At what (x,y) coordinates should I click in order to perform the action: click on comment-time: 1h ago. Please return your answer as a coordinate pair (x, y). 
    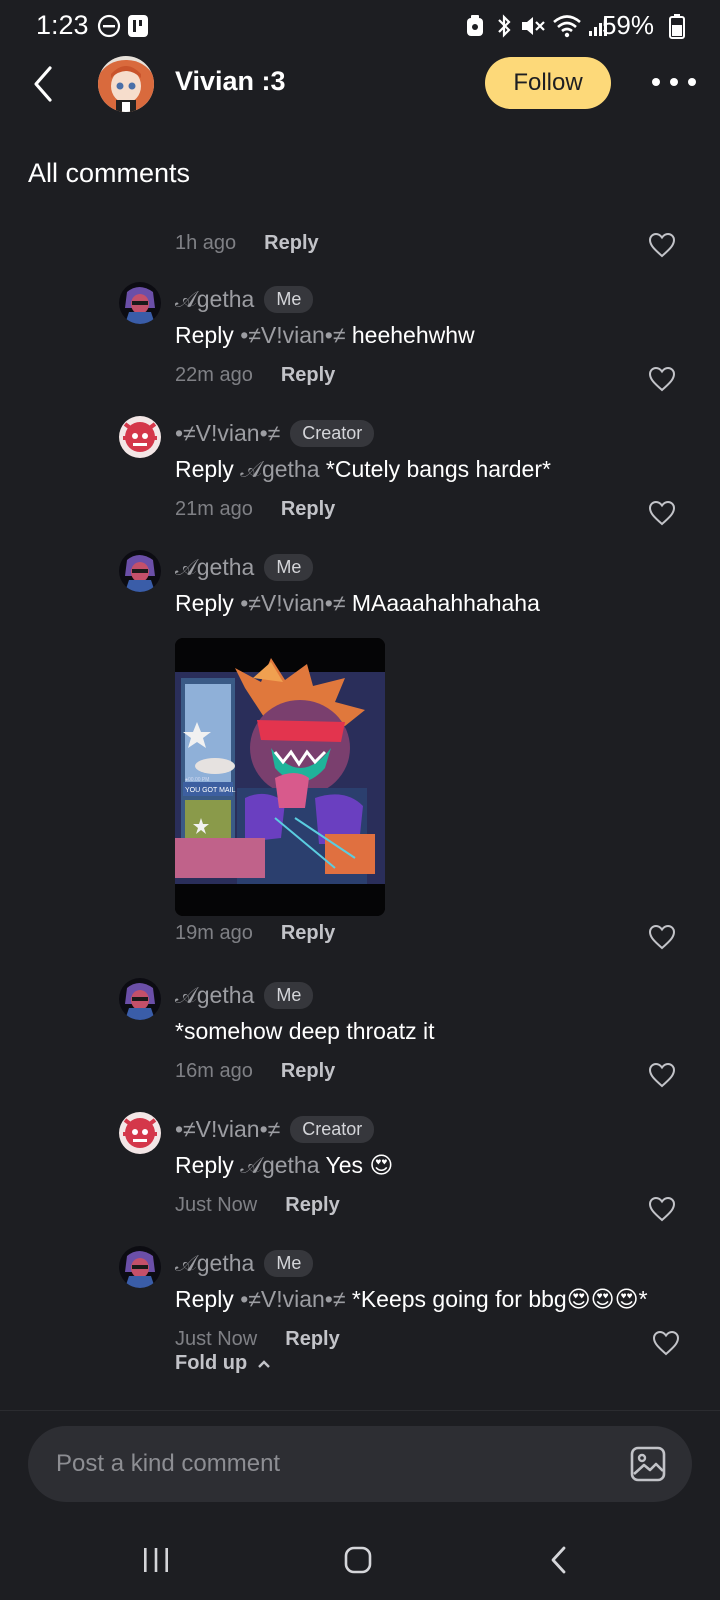
    Looking at the image, I should click on (206, 243).